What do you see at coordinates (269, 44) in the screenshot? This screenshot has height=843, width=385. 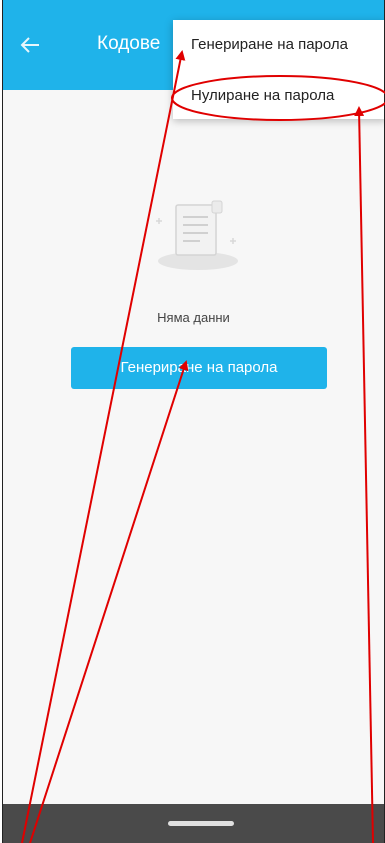 I see `menu-item-generate-password: Генериране на парола` at bounding box center [269, 44].